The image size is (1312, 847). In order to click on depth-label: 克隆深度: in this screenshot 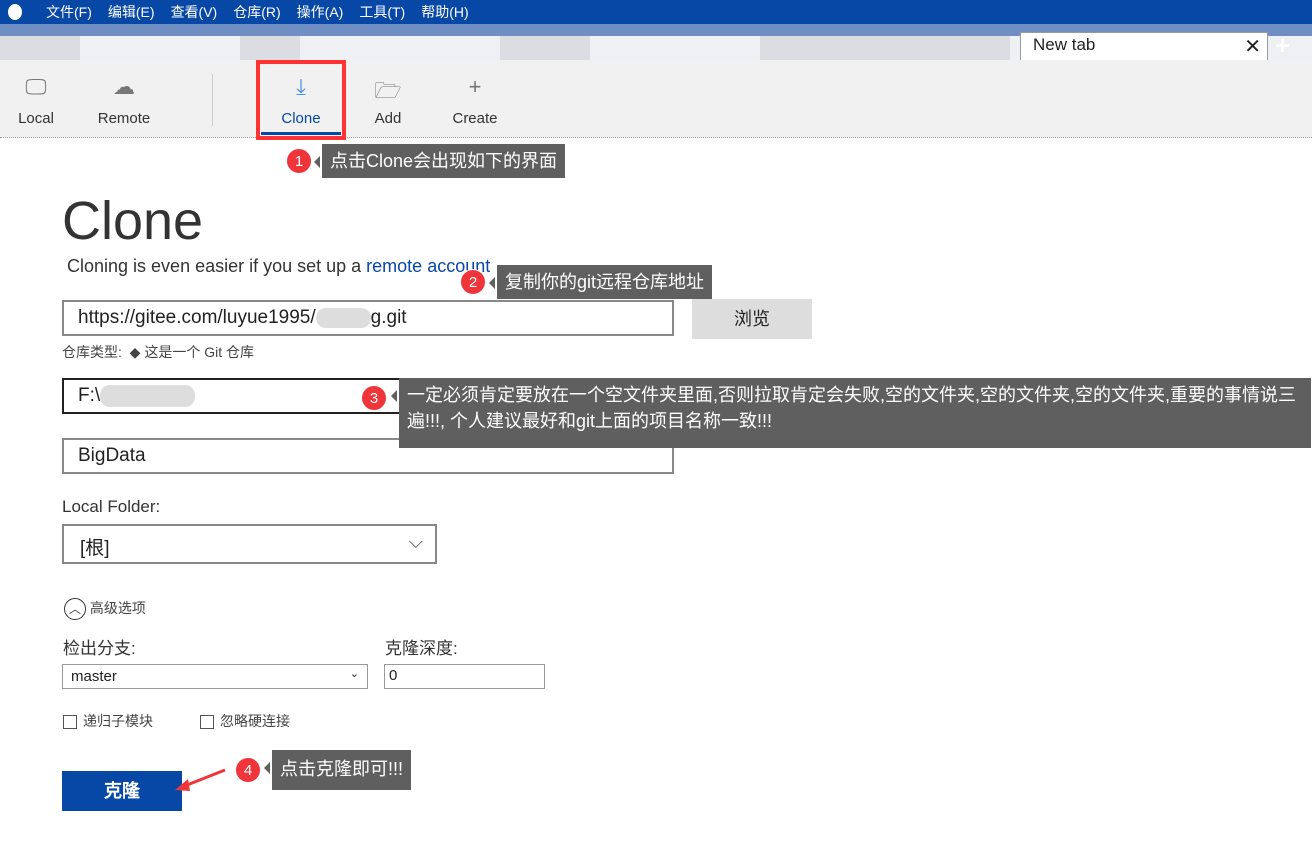, I will do `click(421, 648)`.